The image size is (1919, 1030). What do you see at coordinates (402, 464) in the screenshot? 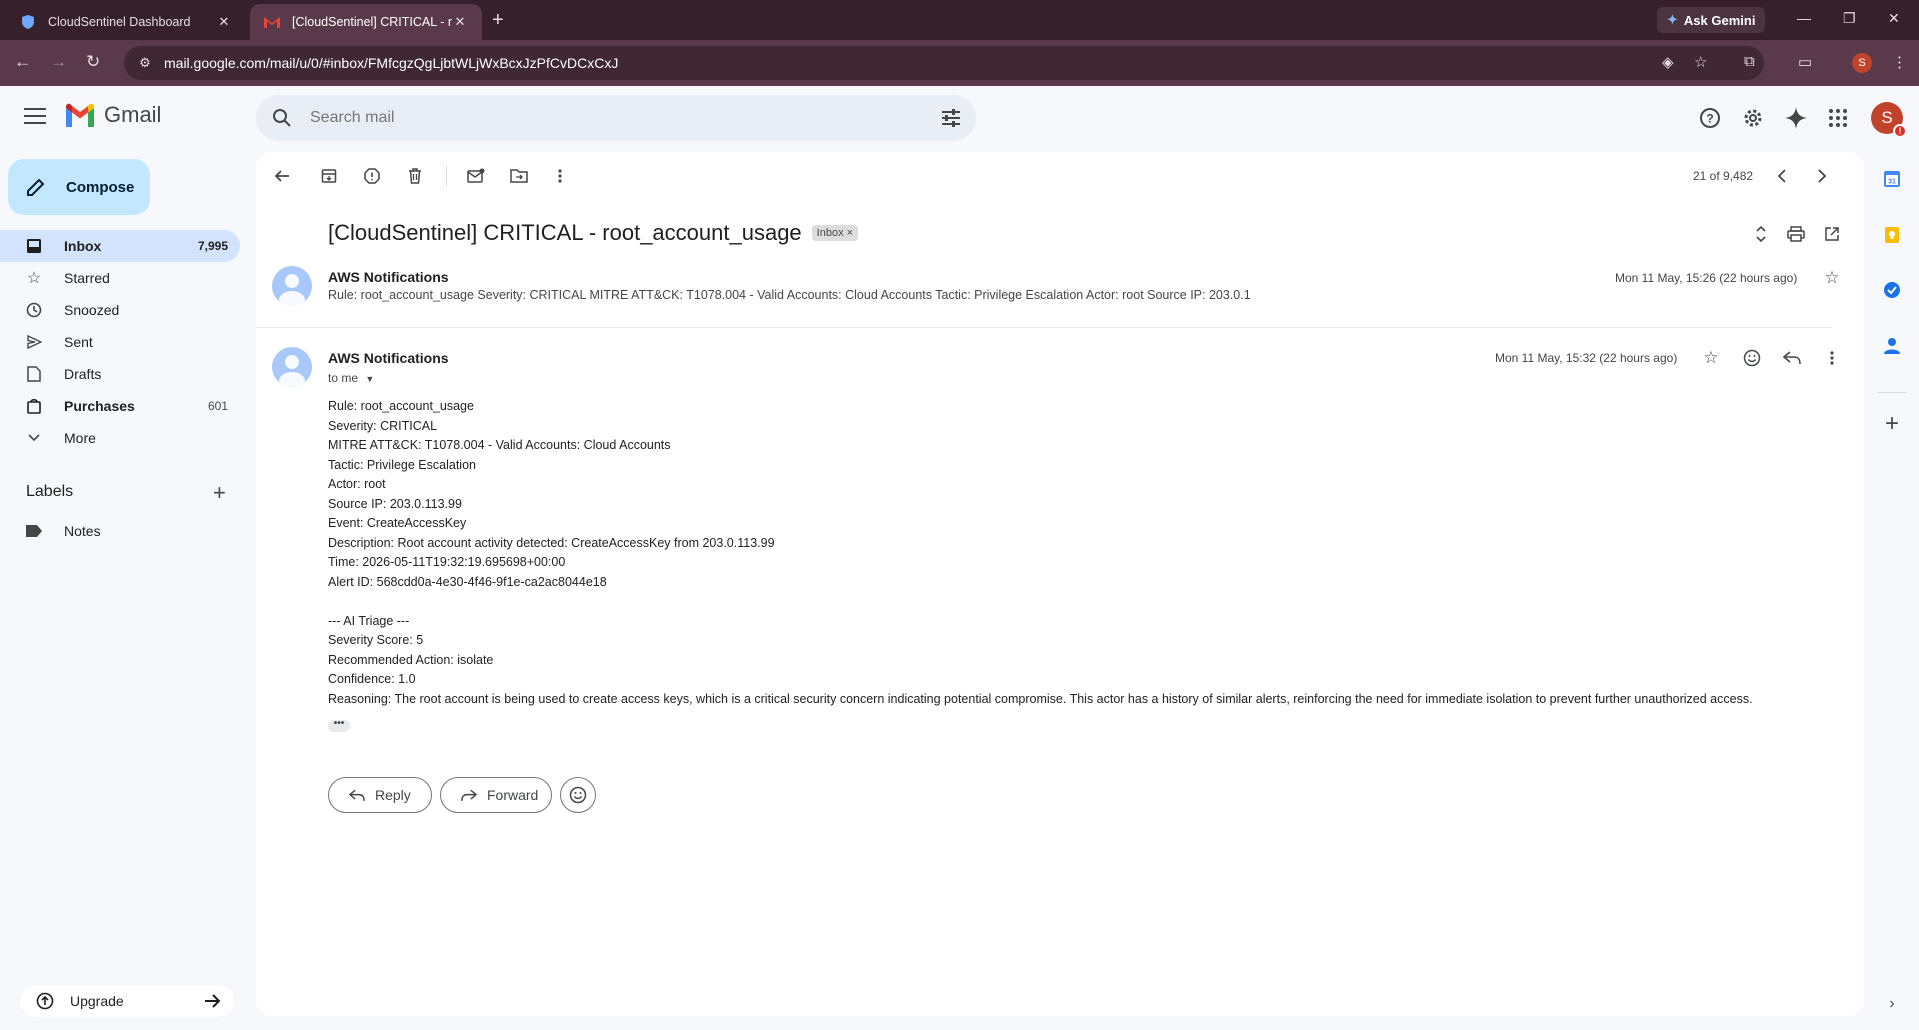
I see `body-line: Tactic: Privilege Escalation` at bounding box center [402, 464].